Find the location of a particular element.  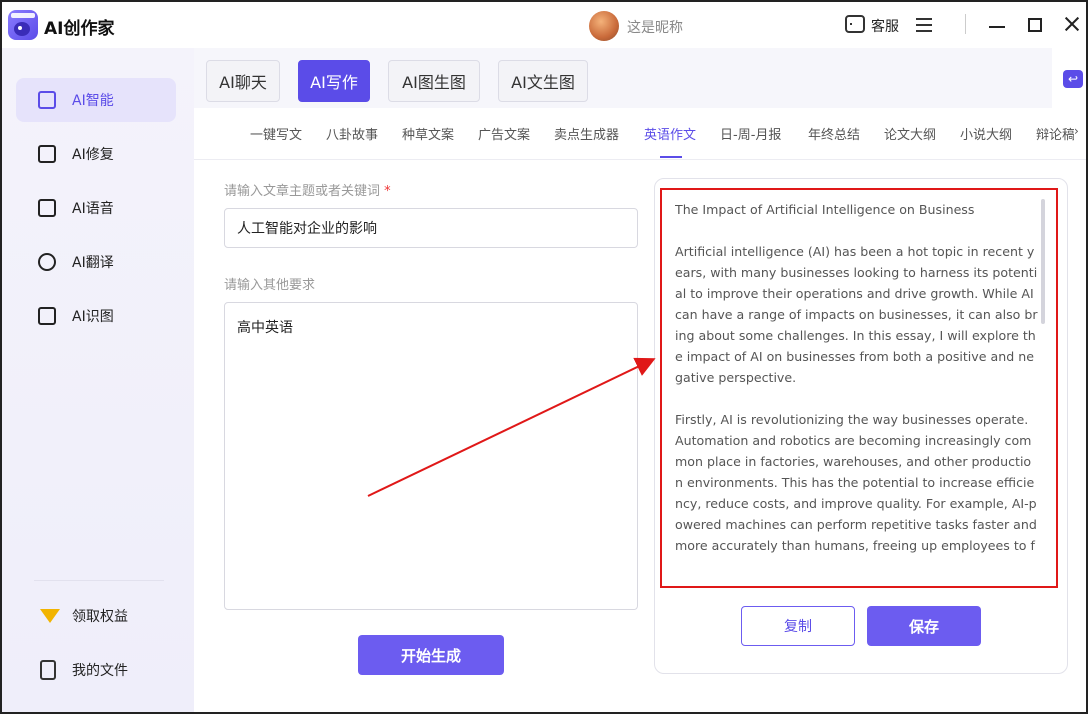

tab-ai-chat: AI聊天 is located at coordinates (243, 81).